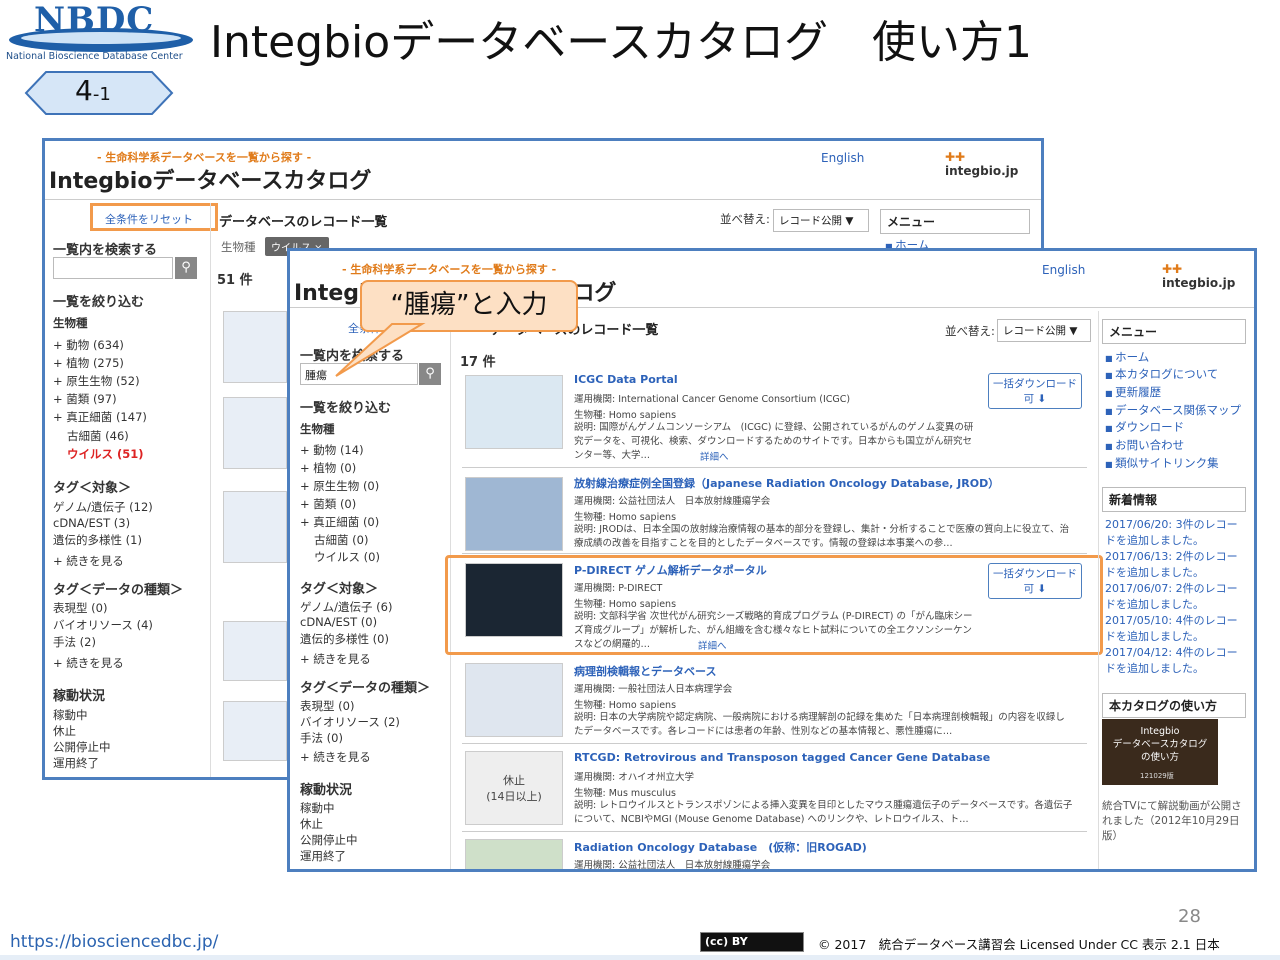  Describe the element at coordinates (332, 450) in the screenshot. I see `organism-filter-animal: + 動物 (14)` at that location.